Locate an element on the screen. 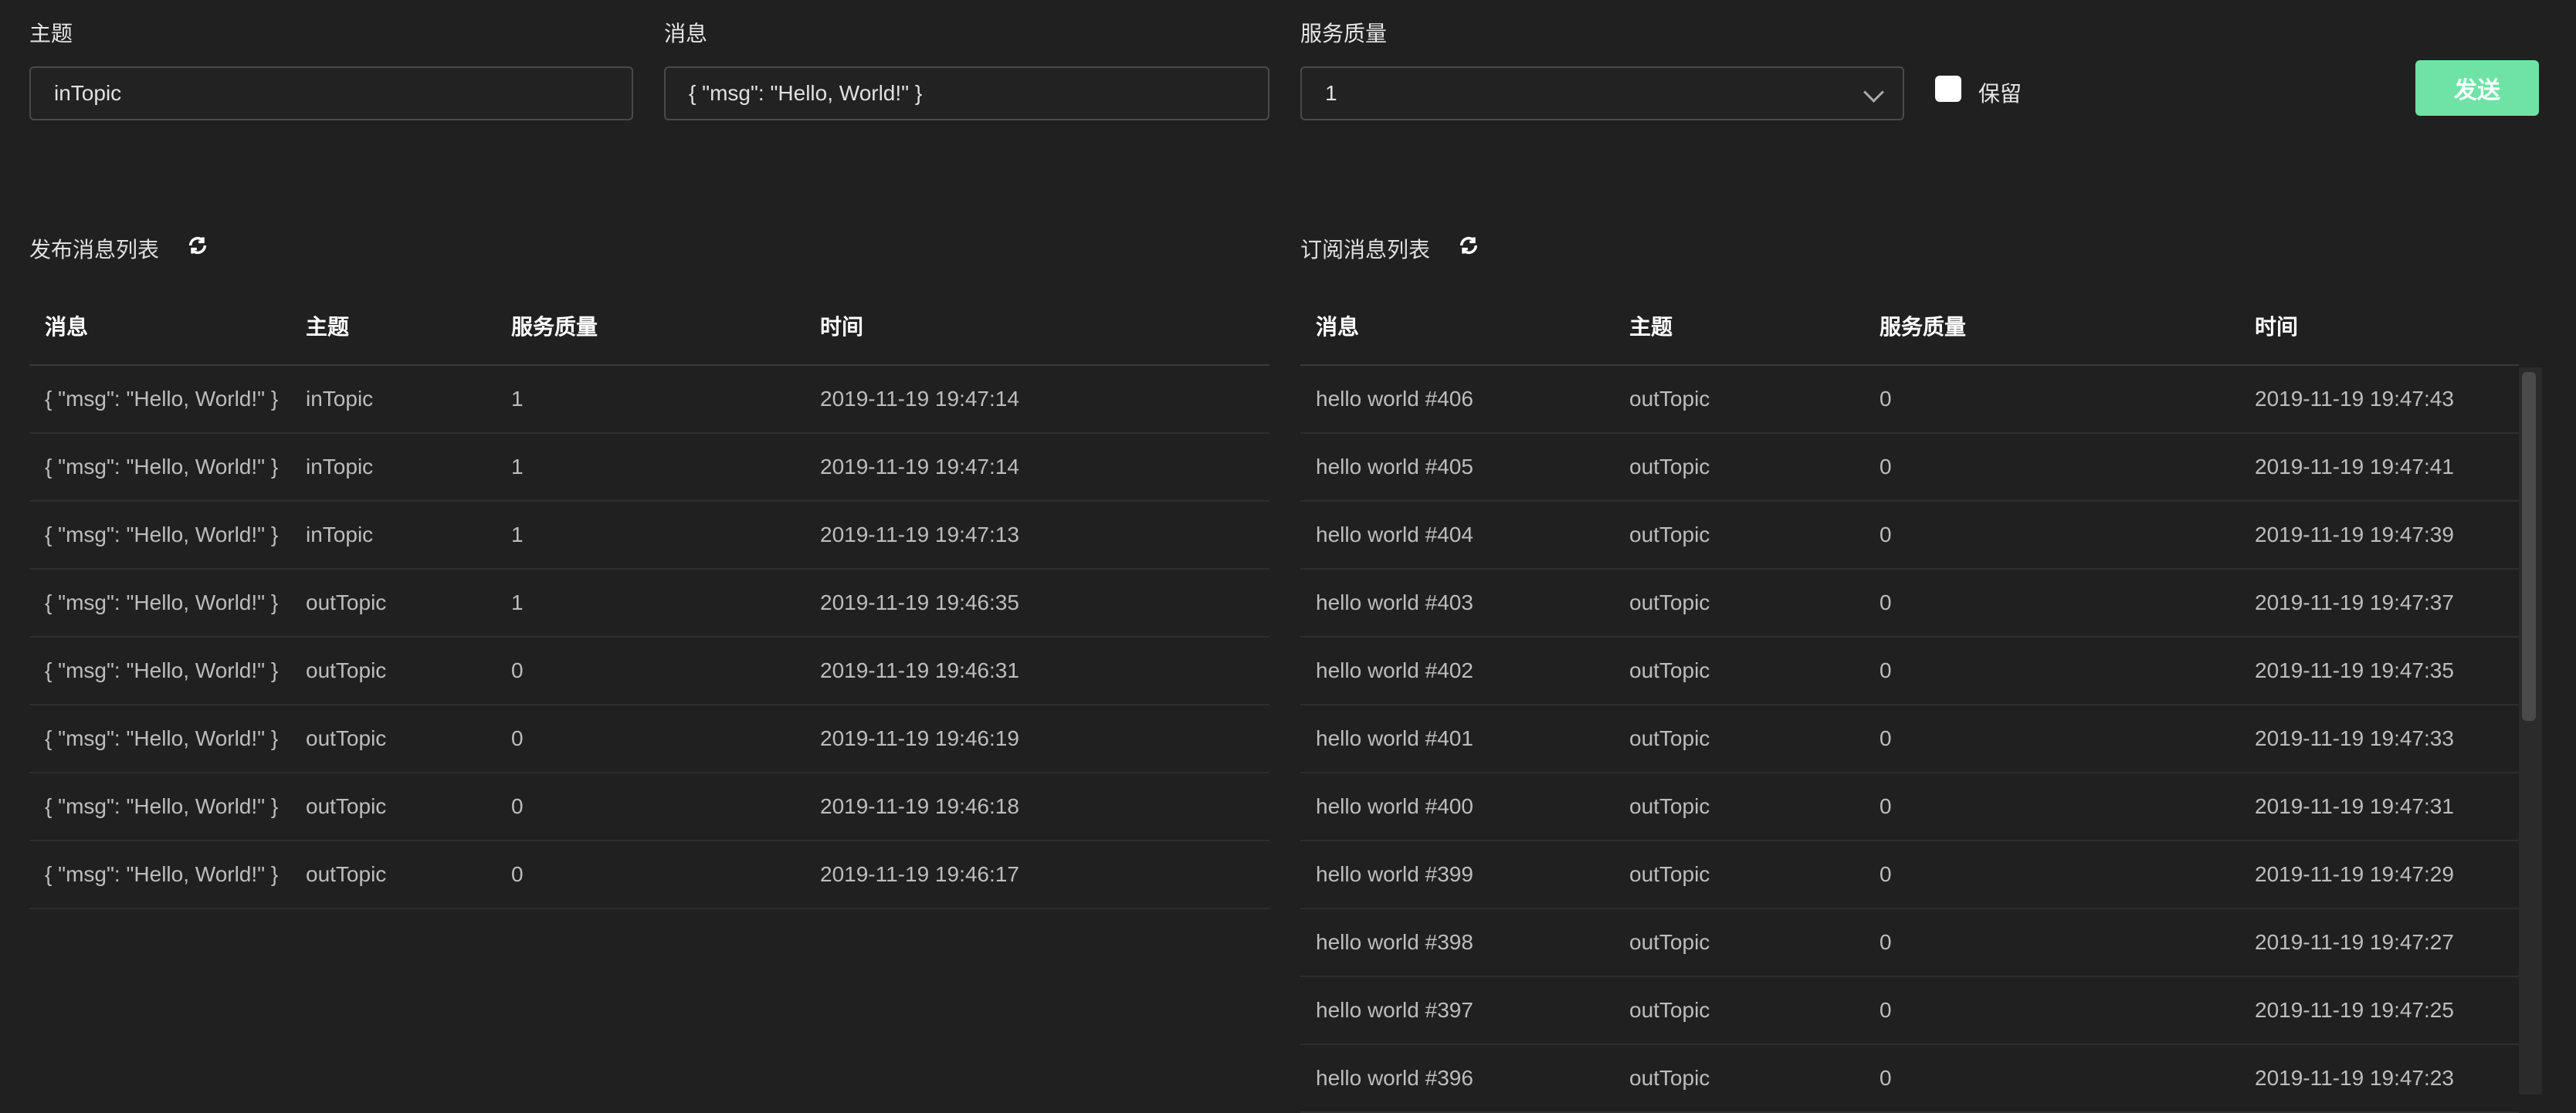  published-header-message: 消息 is located at coordinates (159, 326).